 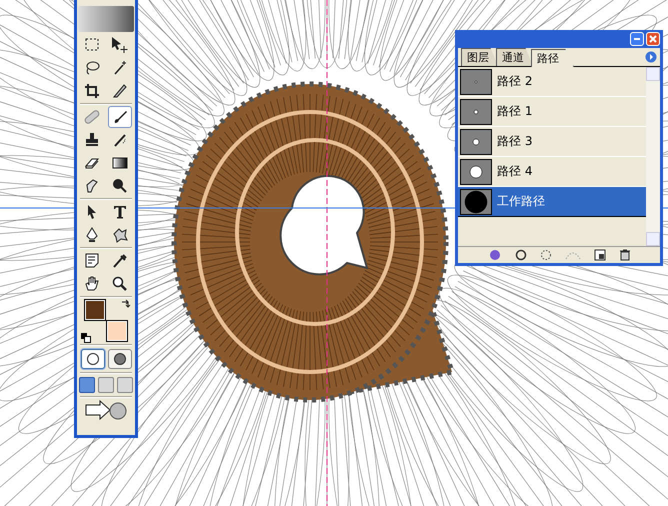 What do you see at coordinates (651, 57) in the screenshot?
I see `panel-menu-icon` at bounding box center [651, 57].